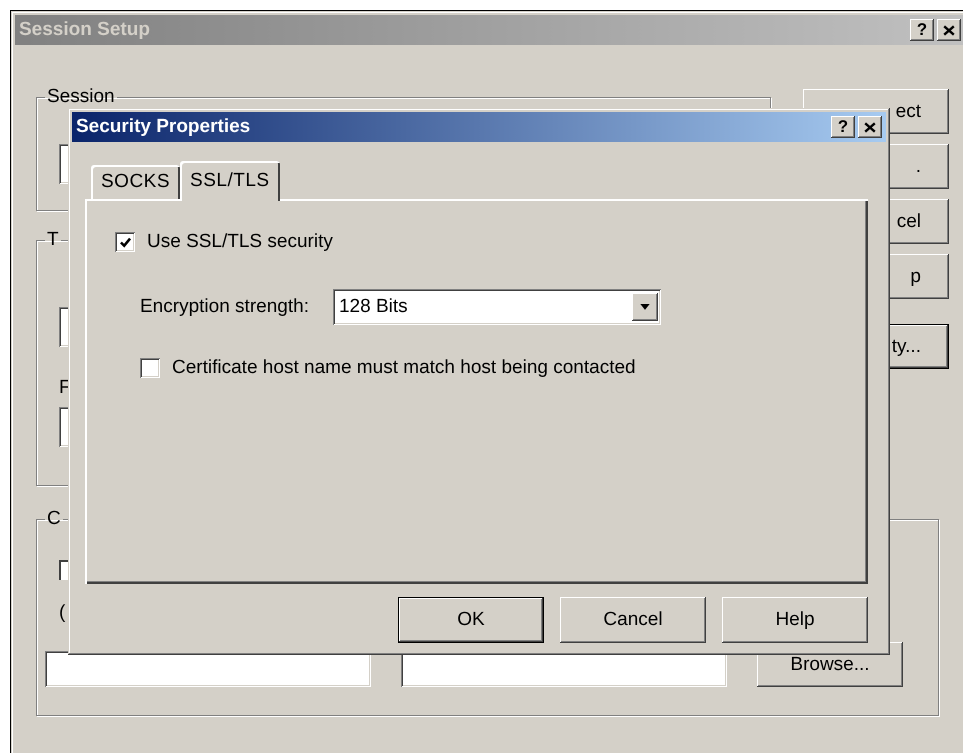 This screenshot has height=753, width=963. What do you see at coordinates (404, 368) in the screenshot?
I see `checkbox-label: Certificate host name must match host being contacted` at bounding box center [404, 368].